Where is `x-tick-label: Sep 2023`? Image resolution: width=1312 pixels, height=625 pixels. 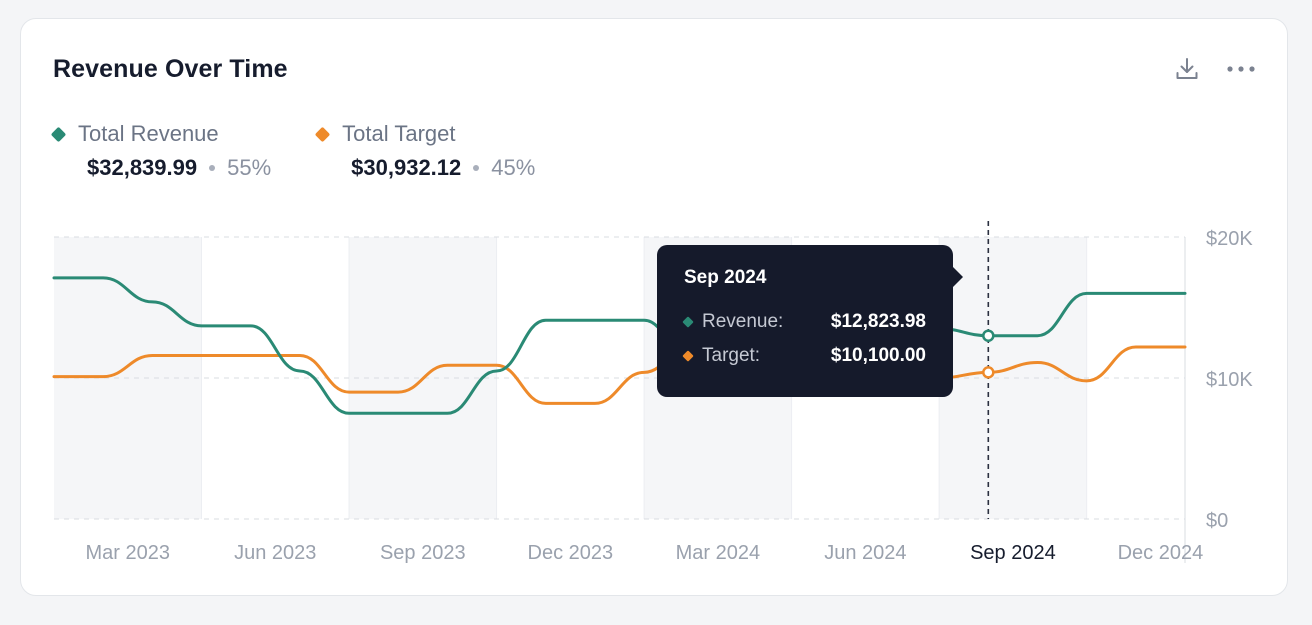 x-tick-label: Sep 2023 is located at coordinates (423, 553).